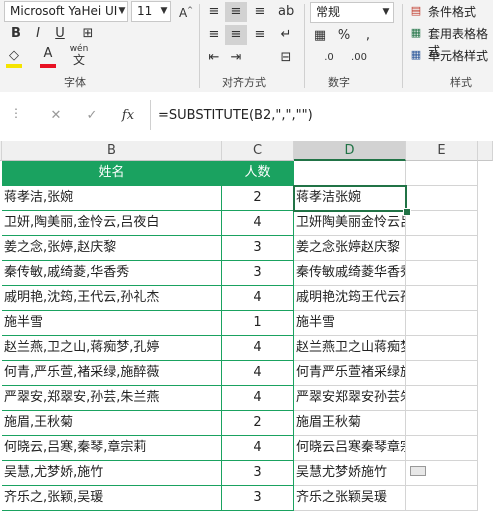  I want to click on increase-indent-icon: ⇥, so click(236, 58).